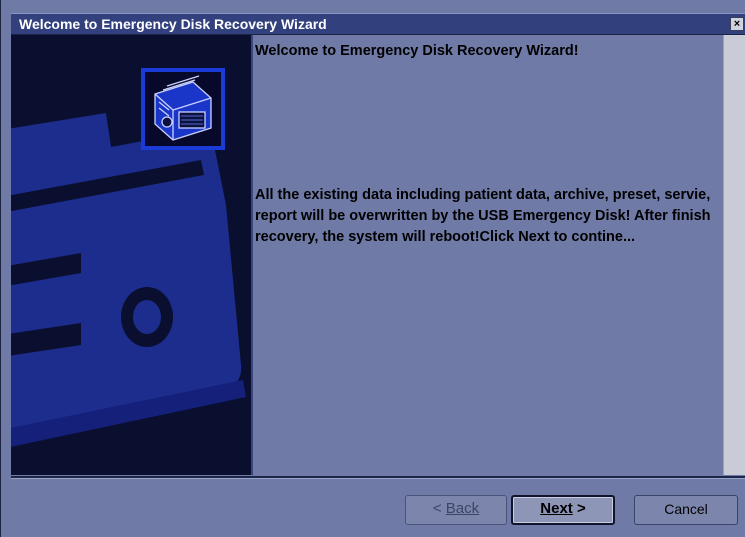 This screenshot has height=537, width=745. Describe the element at coordinates (686, 510) in the screenshot. I see `cancel-button: Cancel` at that location.